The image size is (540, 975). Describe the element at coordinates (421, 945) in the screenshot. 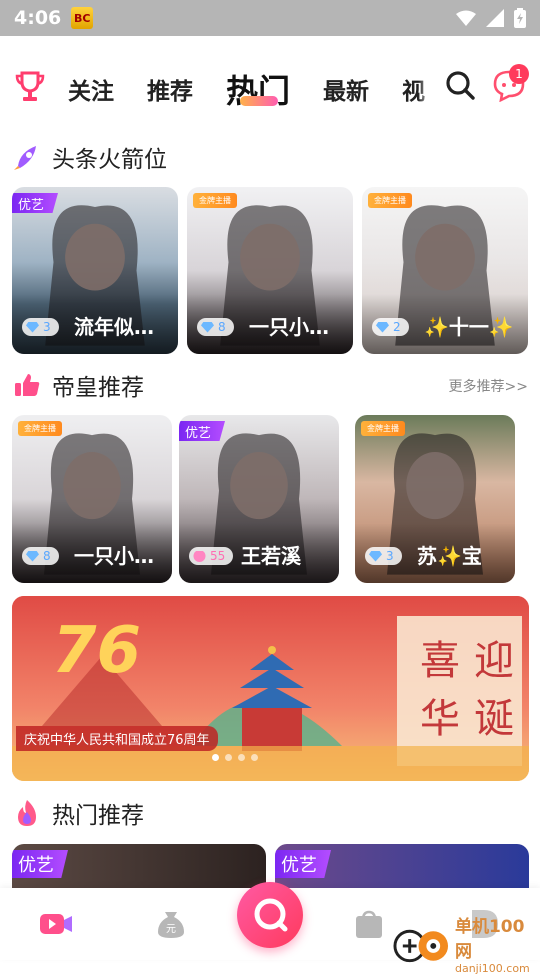

I see `watermark-logo-icon` at that location.